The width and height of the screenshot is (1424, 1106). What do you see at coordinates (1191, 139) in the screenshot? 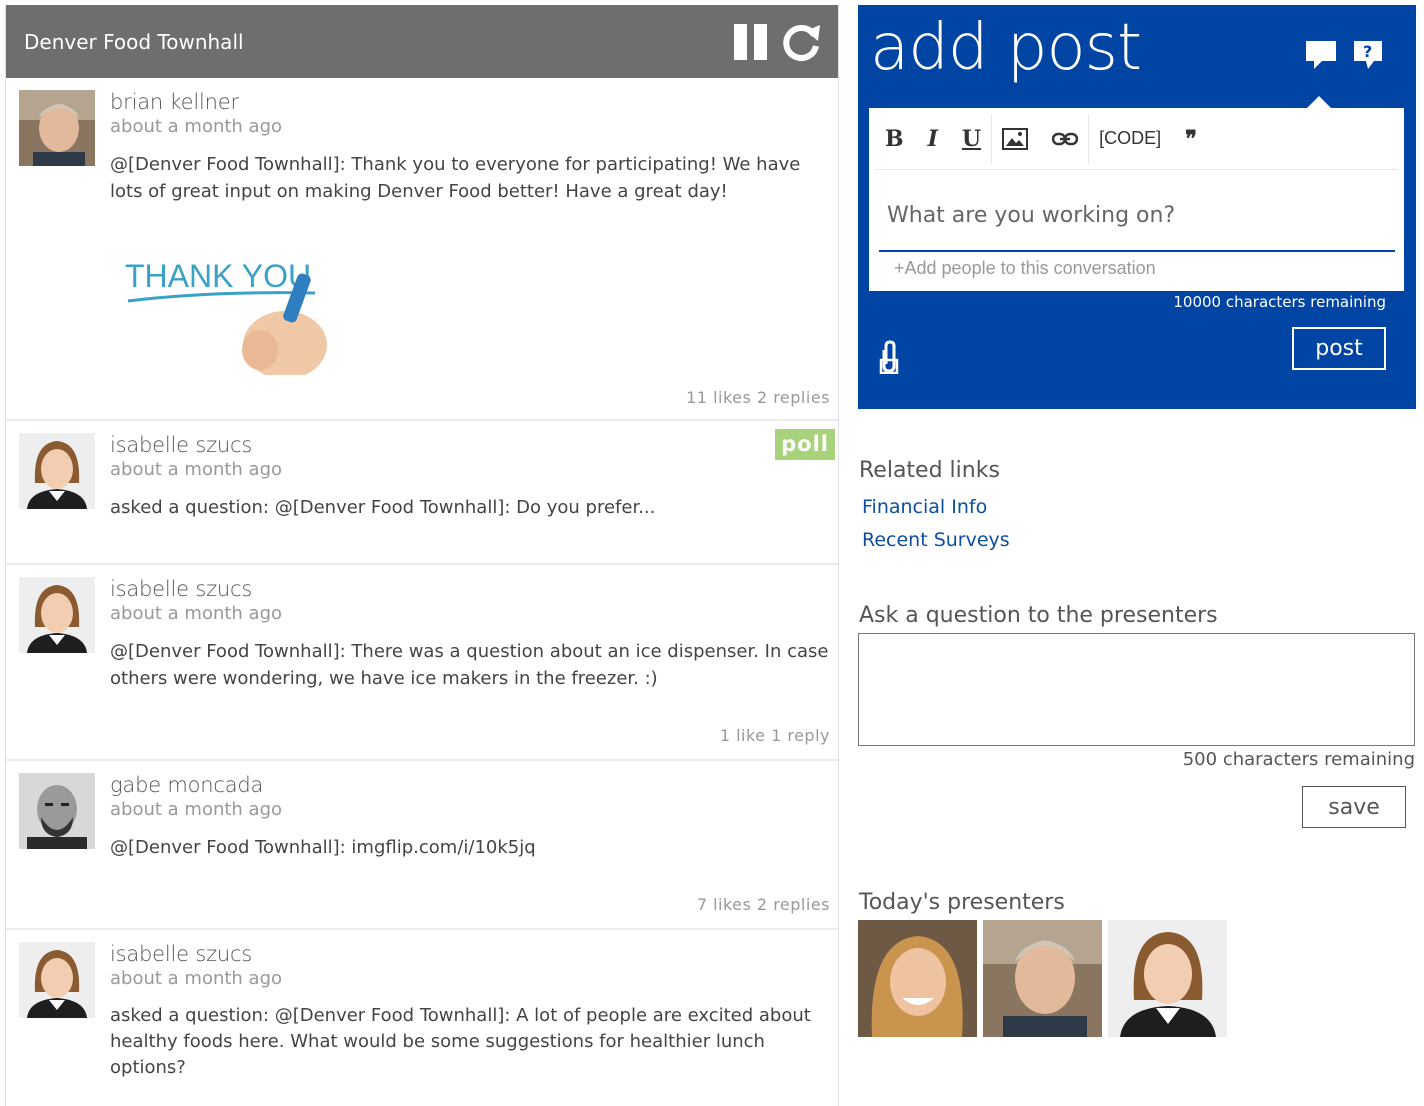
I see `quote-button: ❞` at bounding box center [1191, 139].